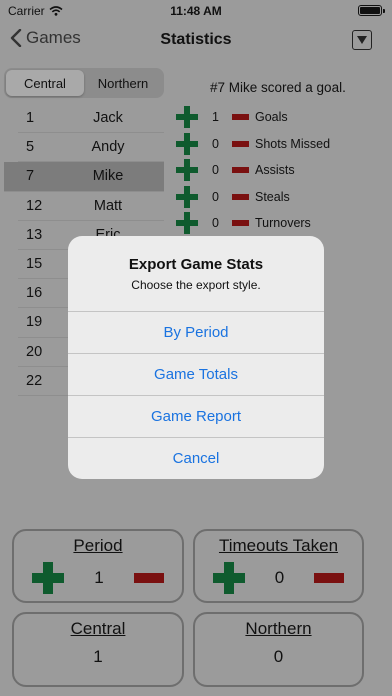 This screenshot has width=392, height=696. I want to click on period-value: 1, so click(99, 577).